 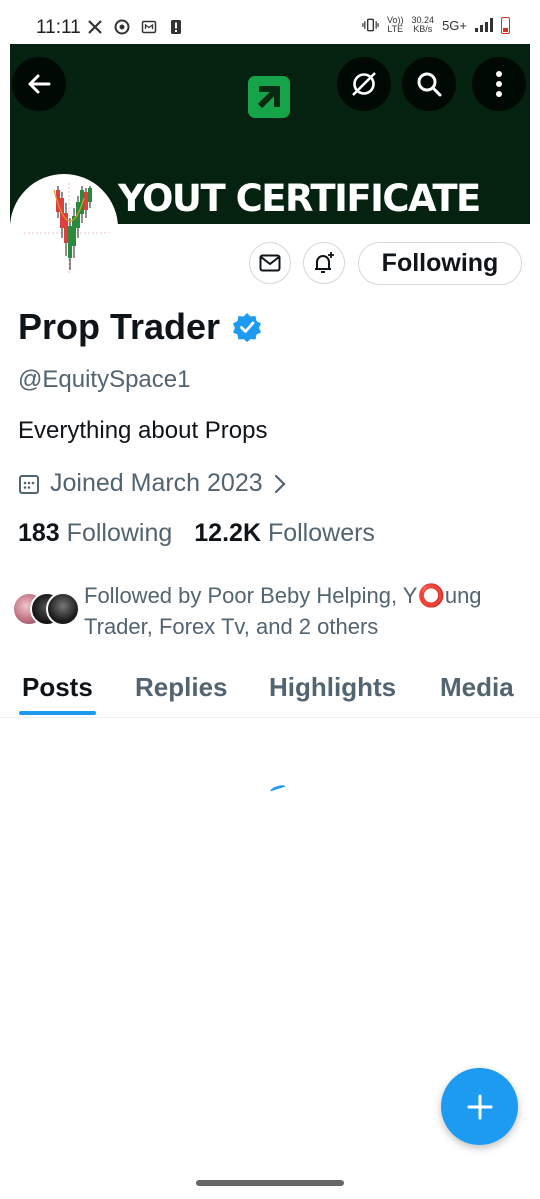 I want to click on loading-spinner-icon, so click(x=278, y=789).